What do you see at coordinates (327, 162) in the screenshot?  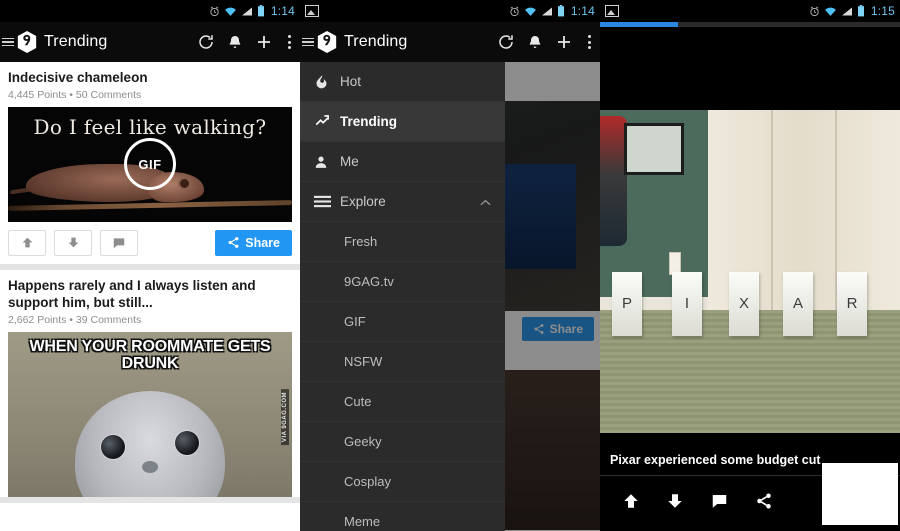 I see `person-icon` at bounding box center [327, 162].